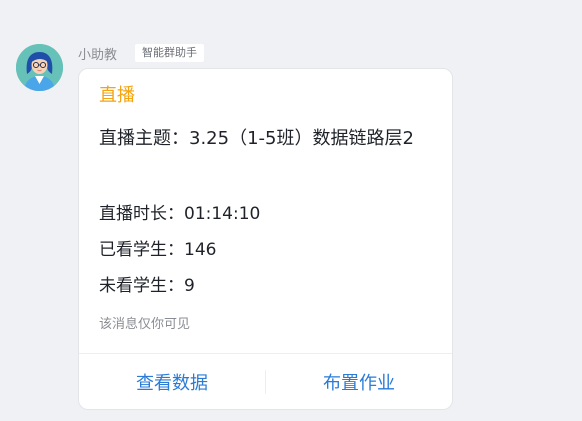 The height and width of the screenshot is (421, 582). What do you see at coordinates (172, 382) in the screenshot?
I see `view-data-button: 查看数据` at bounding box center [172, 382].